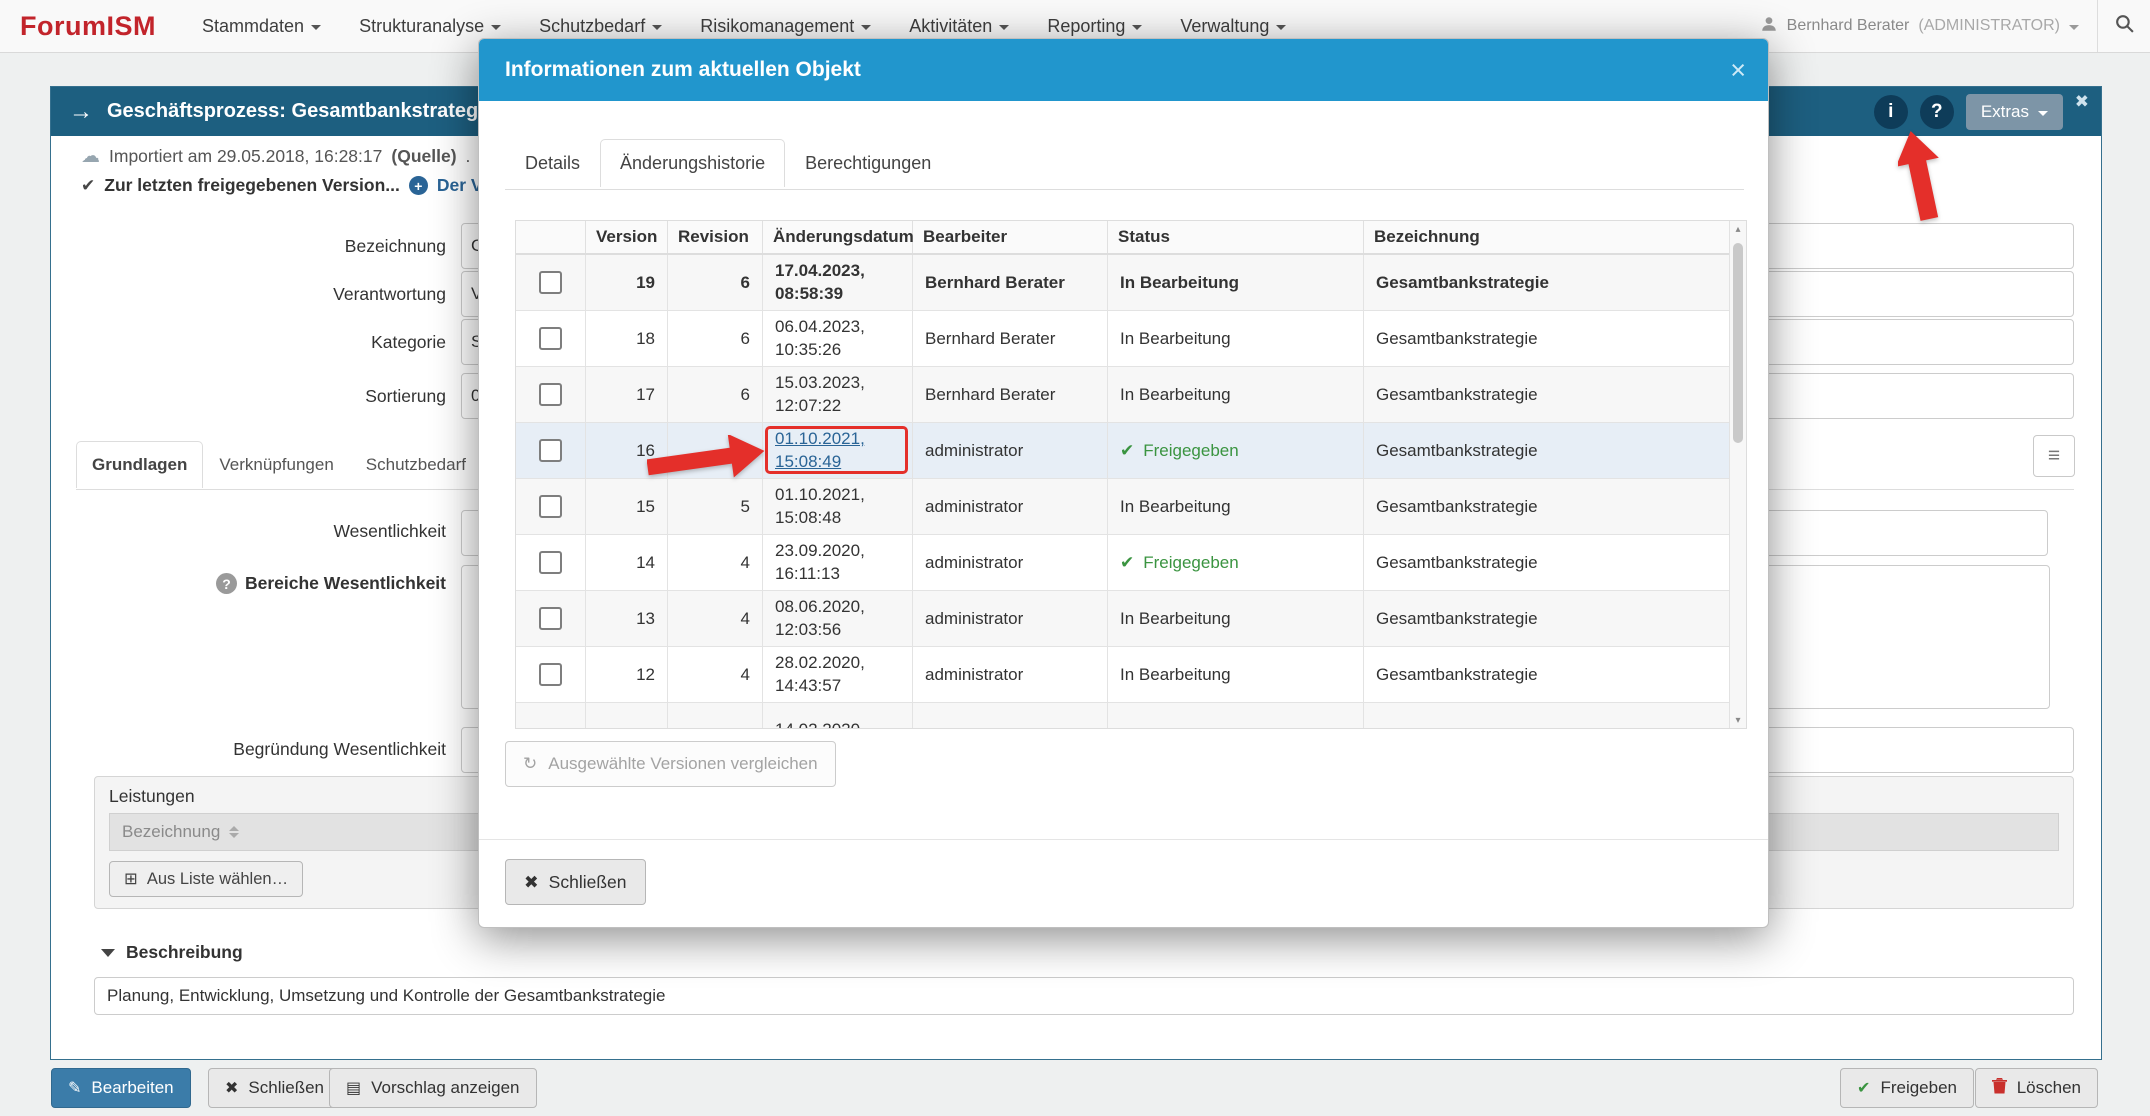 The width and height of the screenshot is (2150, 1116). I want to click on modal-footer-divider, so click(1123, 839).